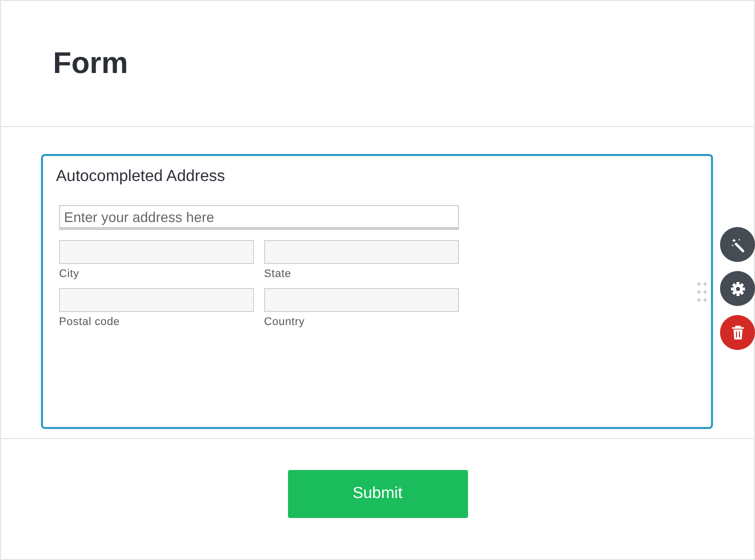 This screenshot has width=755, height=560. Describe the element at coordinates (278, 274) in the screenshot. I see `field-label: State` at that location.